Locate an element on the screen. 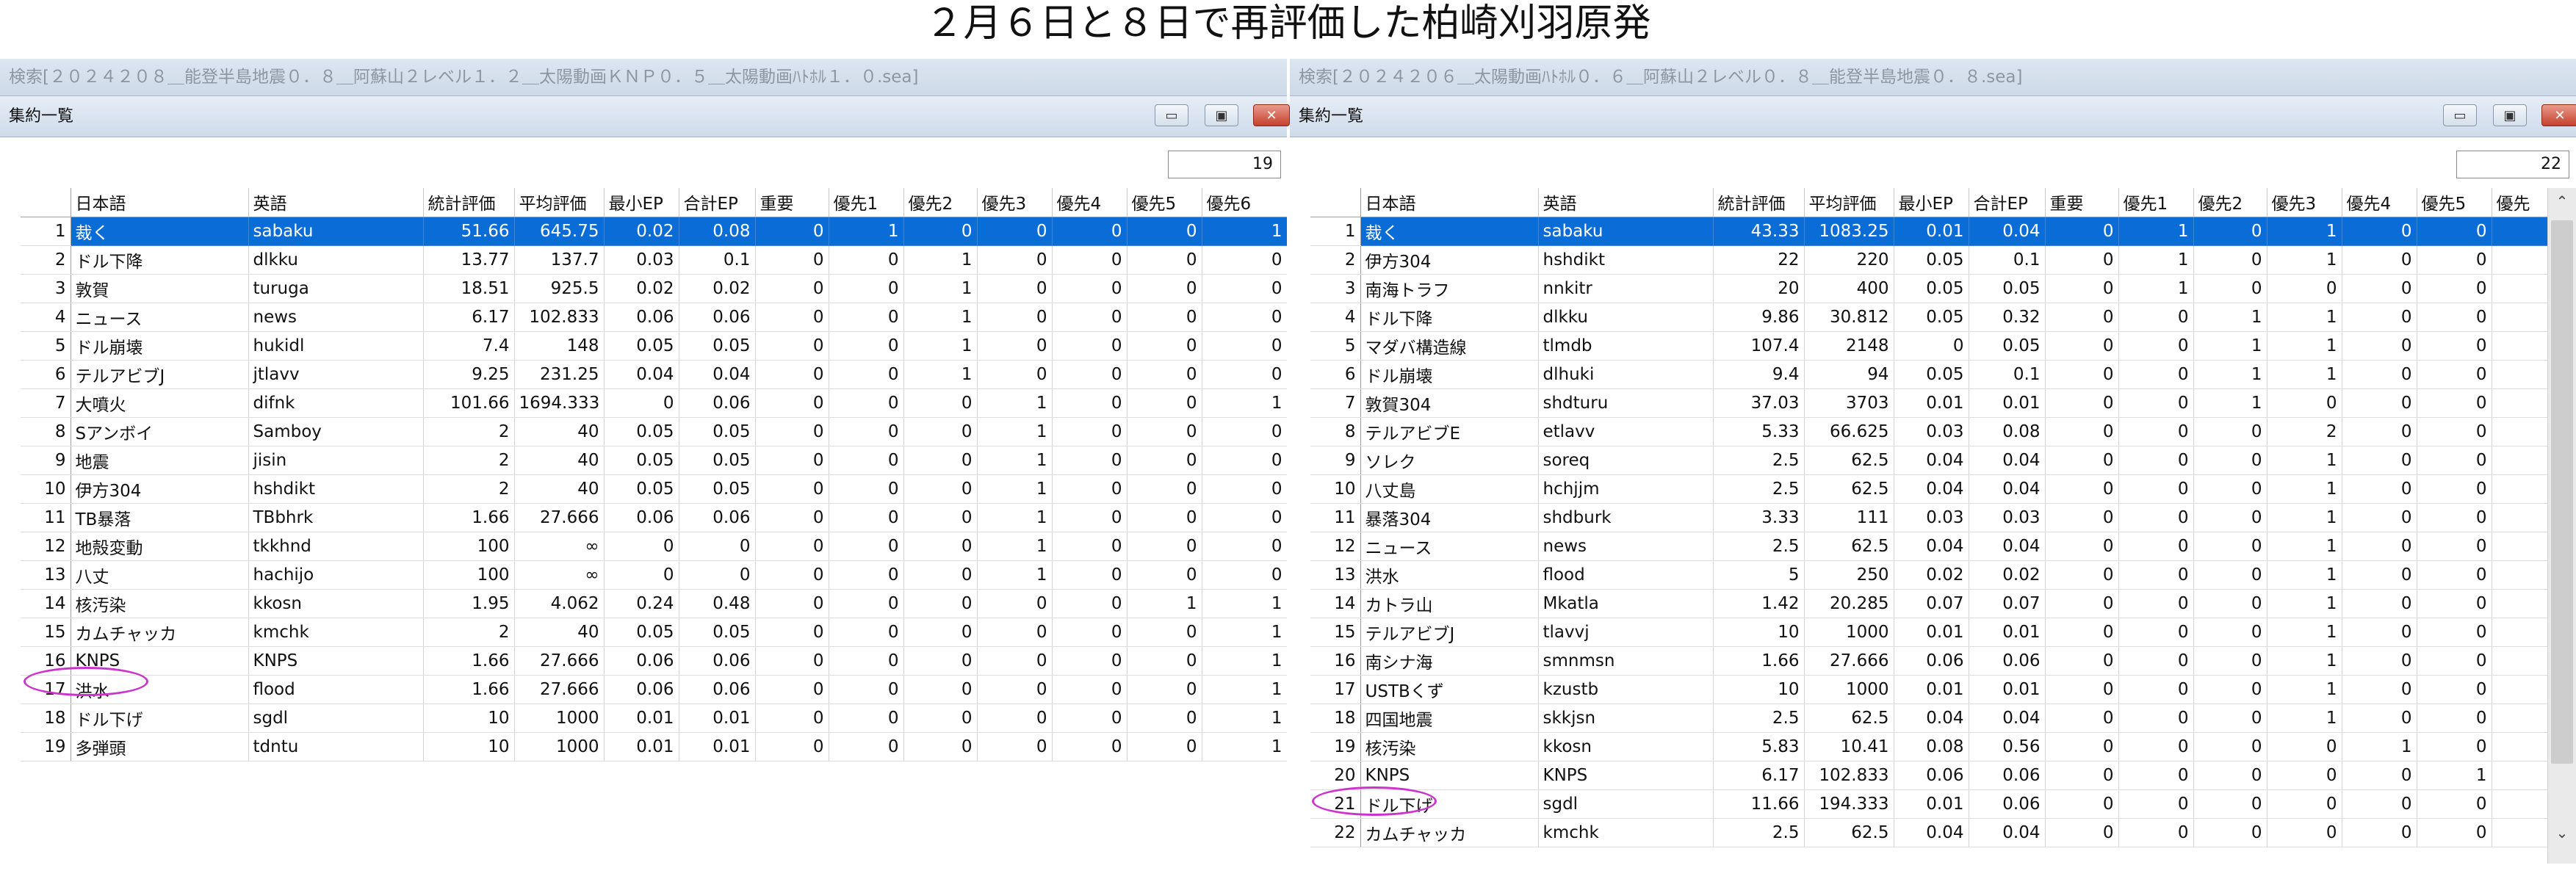  table-row: 19 多弾頭 tdntu 10 1000 0.01 0.01 0 0 0 0 0 0 1 is located at coordinates (654, 747).